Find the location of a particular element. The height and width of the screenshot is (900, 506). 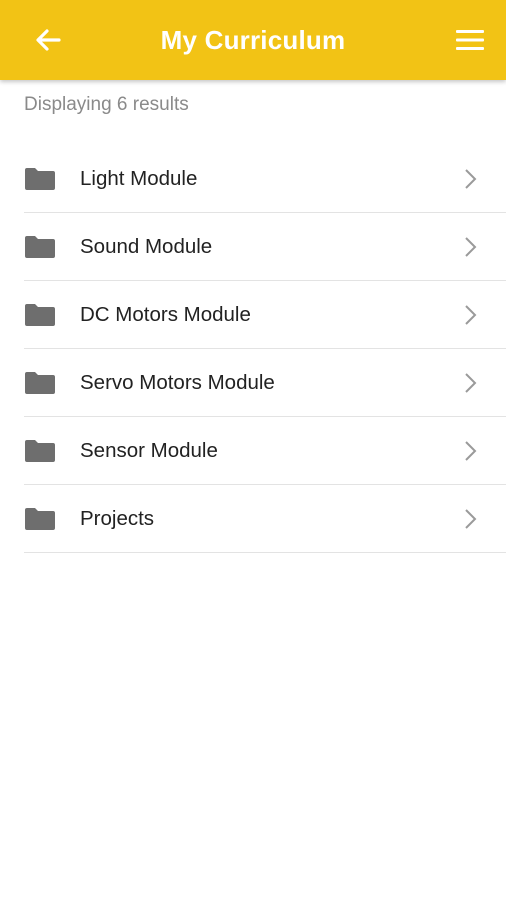

hamburger-menu-icon is located at coordinates (470, 40).